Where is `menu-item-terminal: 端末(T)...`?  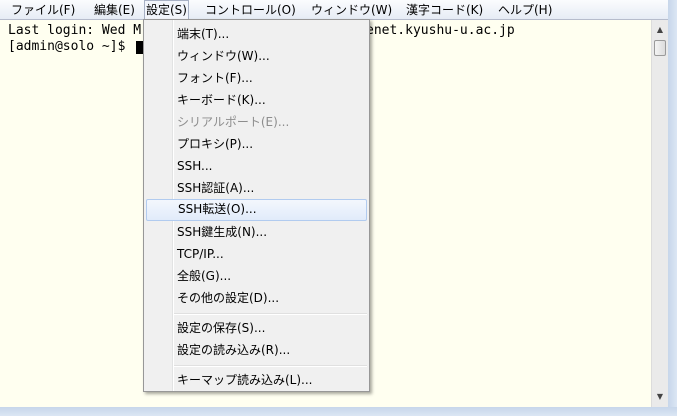
menu-item-terminal: 端末(T)... is located at coordinates (256, 34).